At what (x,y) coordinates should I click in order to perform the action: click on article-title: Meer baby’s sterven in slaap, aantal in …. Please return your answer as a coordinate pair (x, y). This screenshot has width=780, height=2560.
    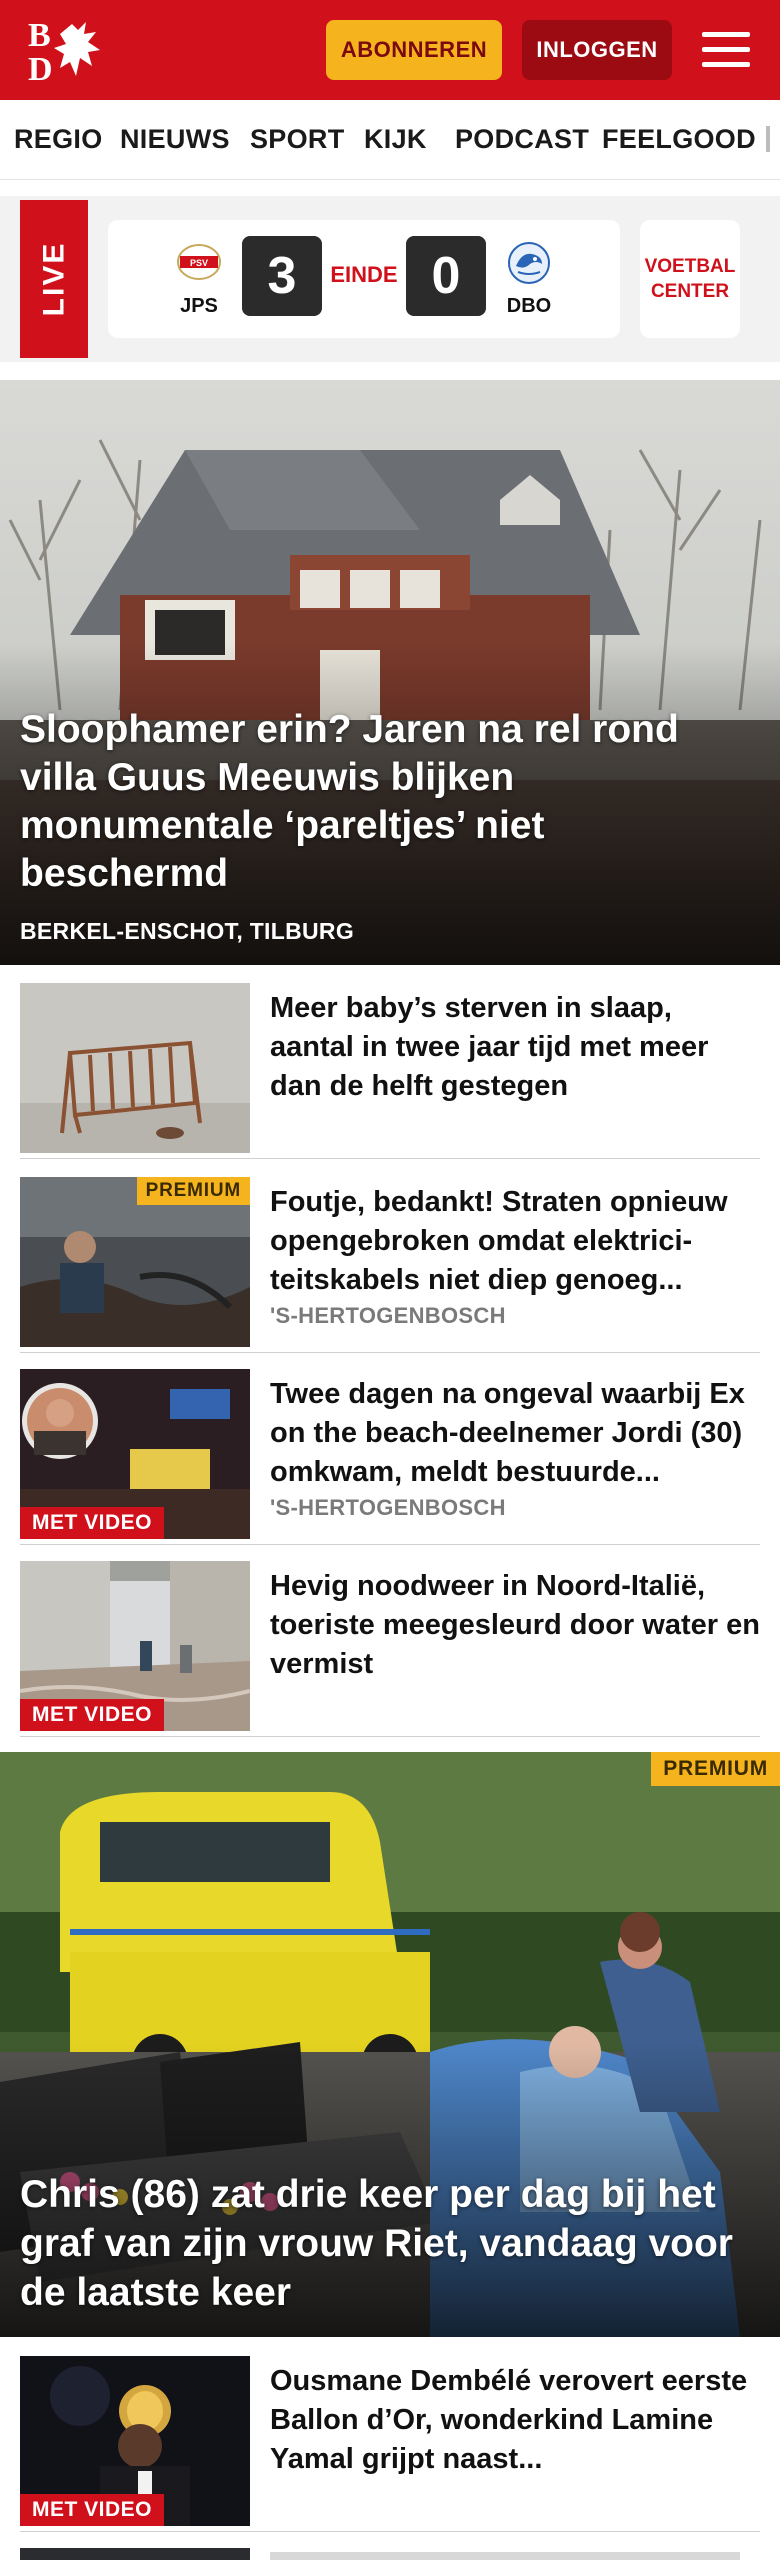
    Looking at the image, I should click on (515, 1047).